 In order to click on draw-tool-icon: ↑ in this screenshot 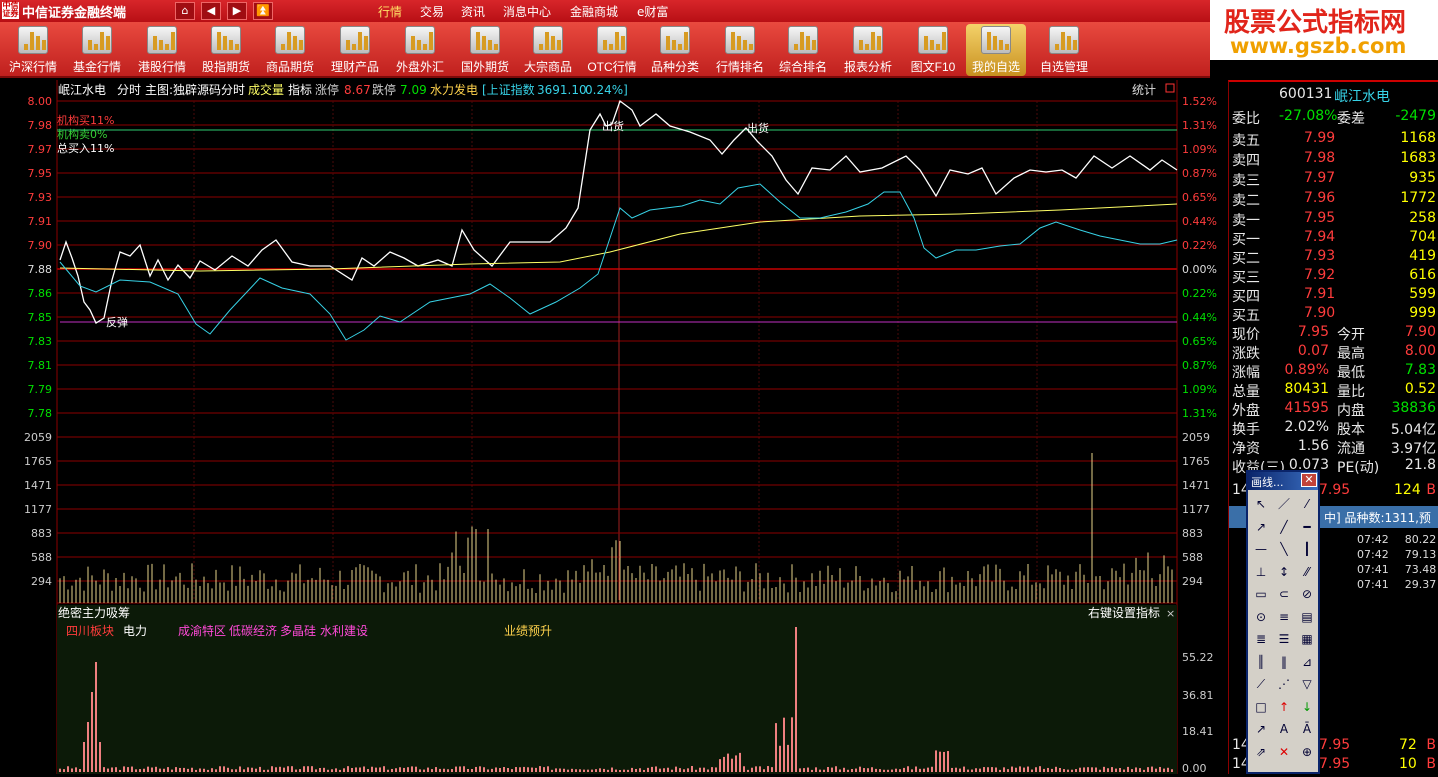, I will do `click(1284, 706)`.